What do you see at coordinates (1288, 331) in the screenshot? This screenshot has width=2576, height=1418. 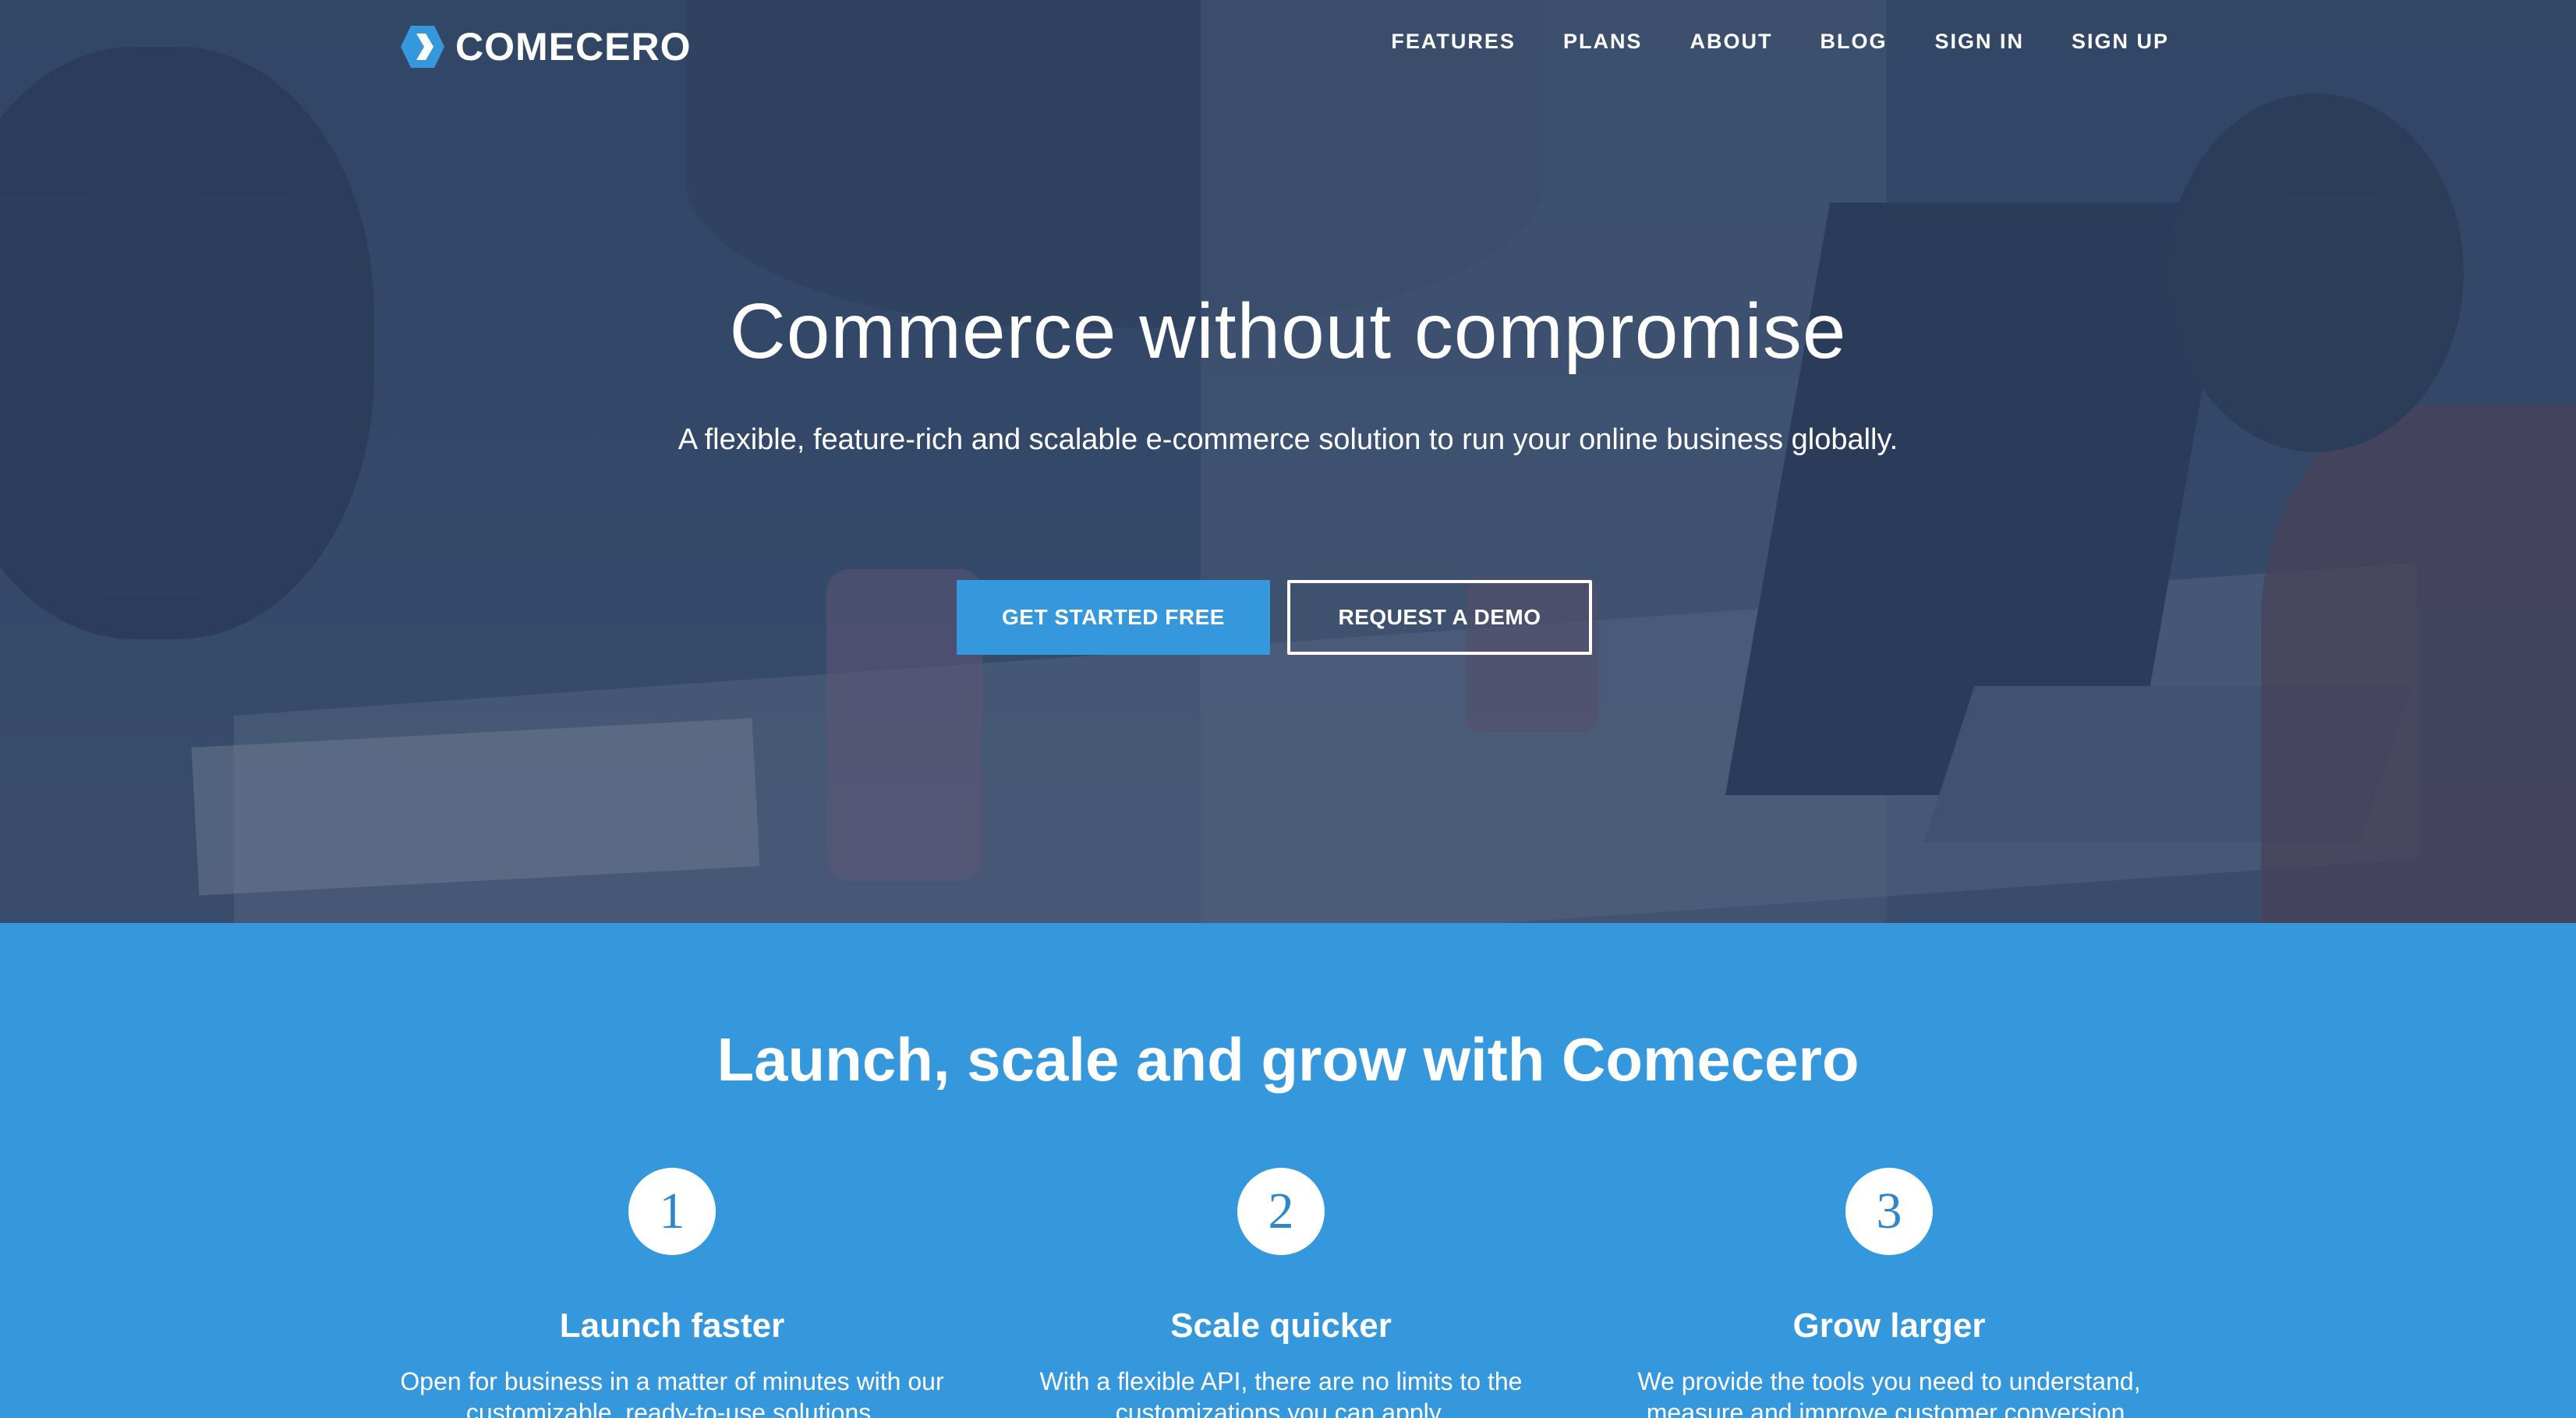 I see `hero-title: Commerce without compromise` at bounding box center [1288, 331].